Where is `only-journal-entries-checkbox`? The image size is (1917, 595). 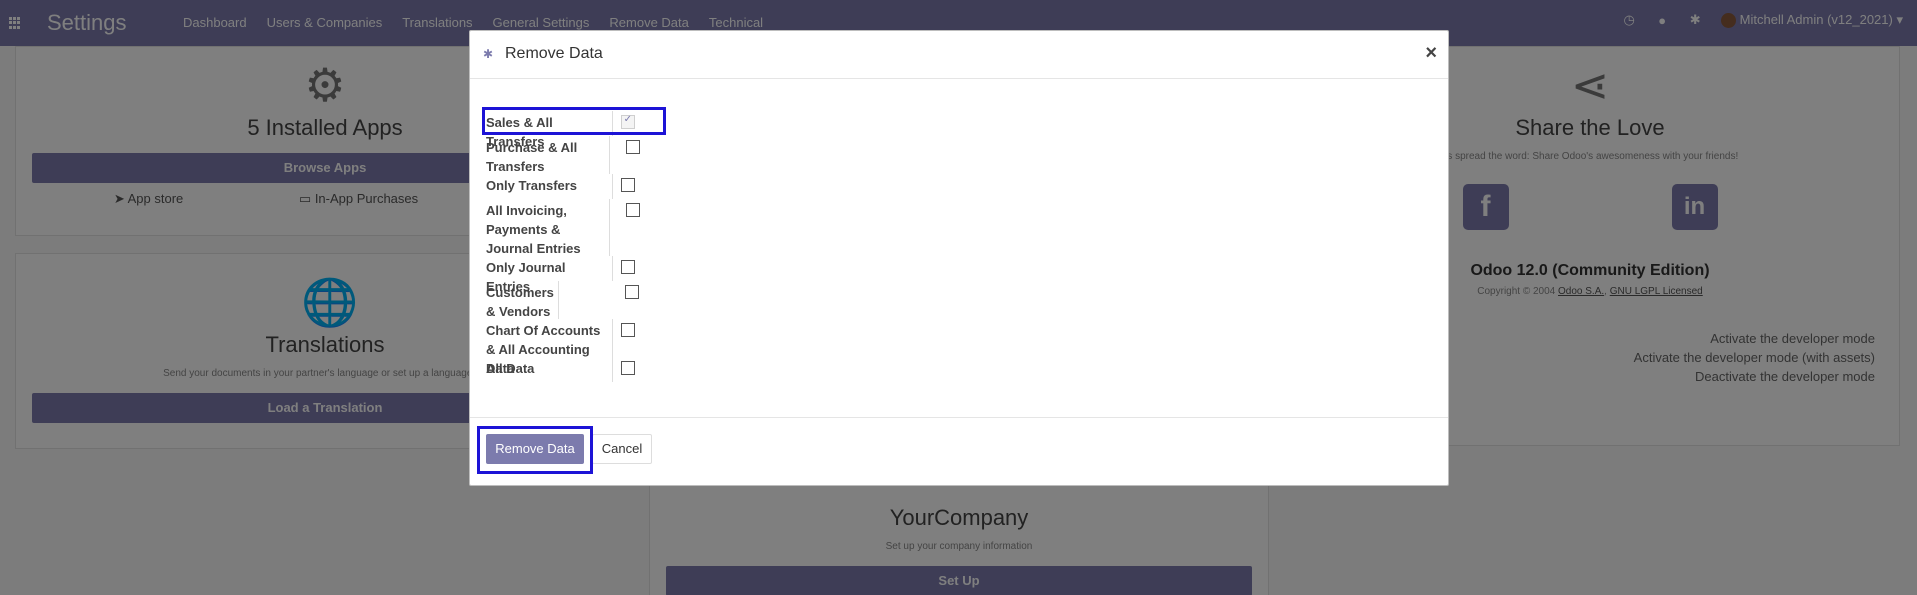 only-journal-entries-checkbox is located at coordinates (627, 267).